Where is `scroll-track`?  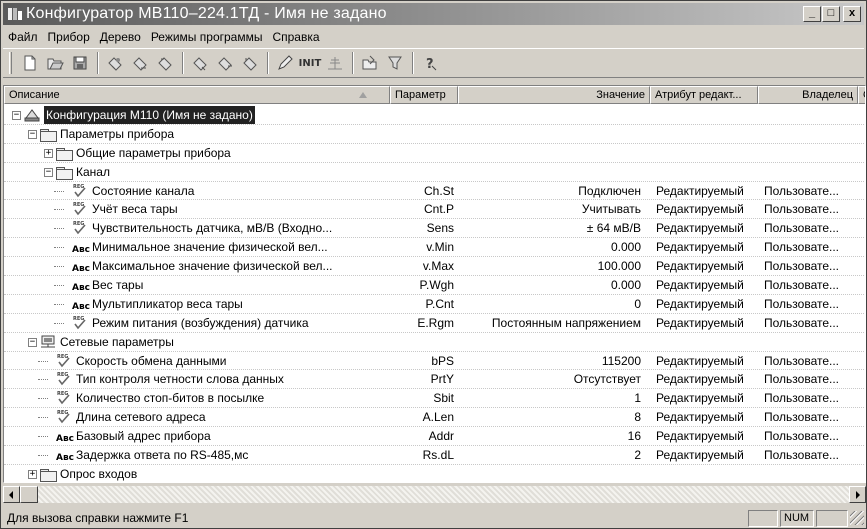 scroll-track is located at coordinates (443, 494).